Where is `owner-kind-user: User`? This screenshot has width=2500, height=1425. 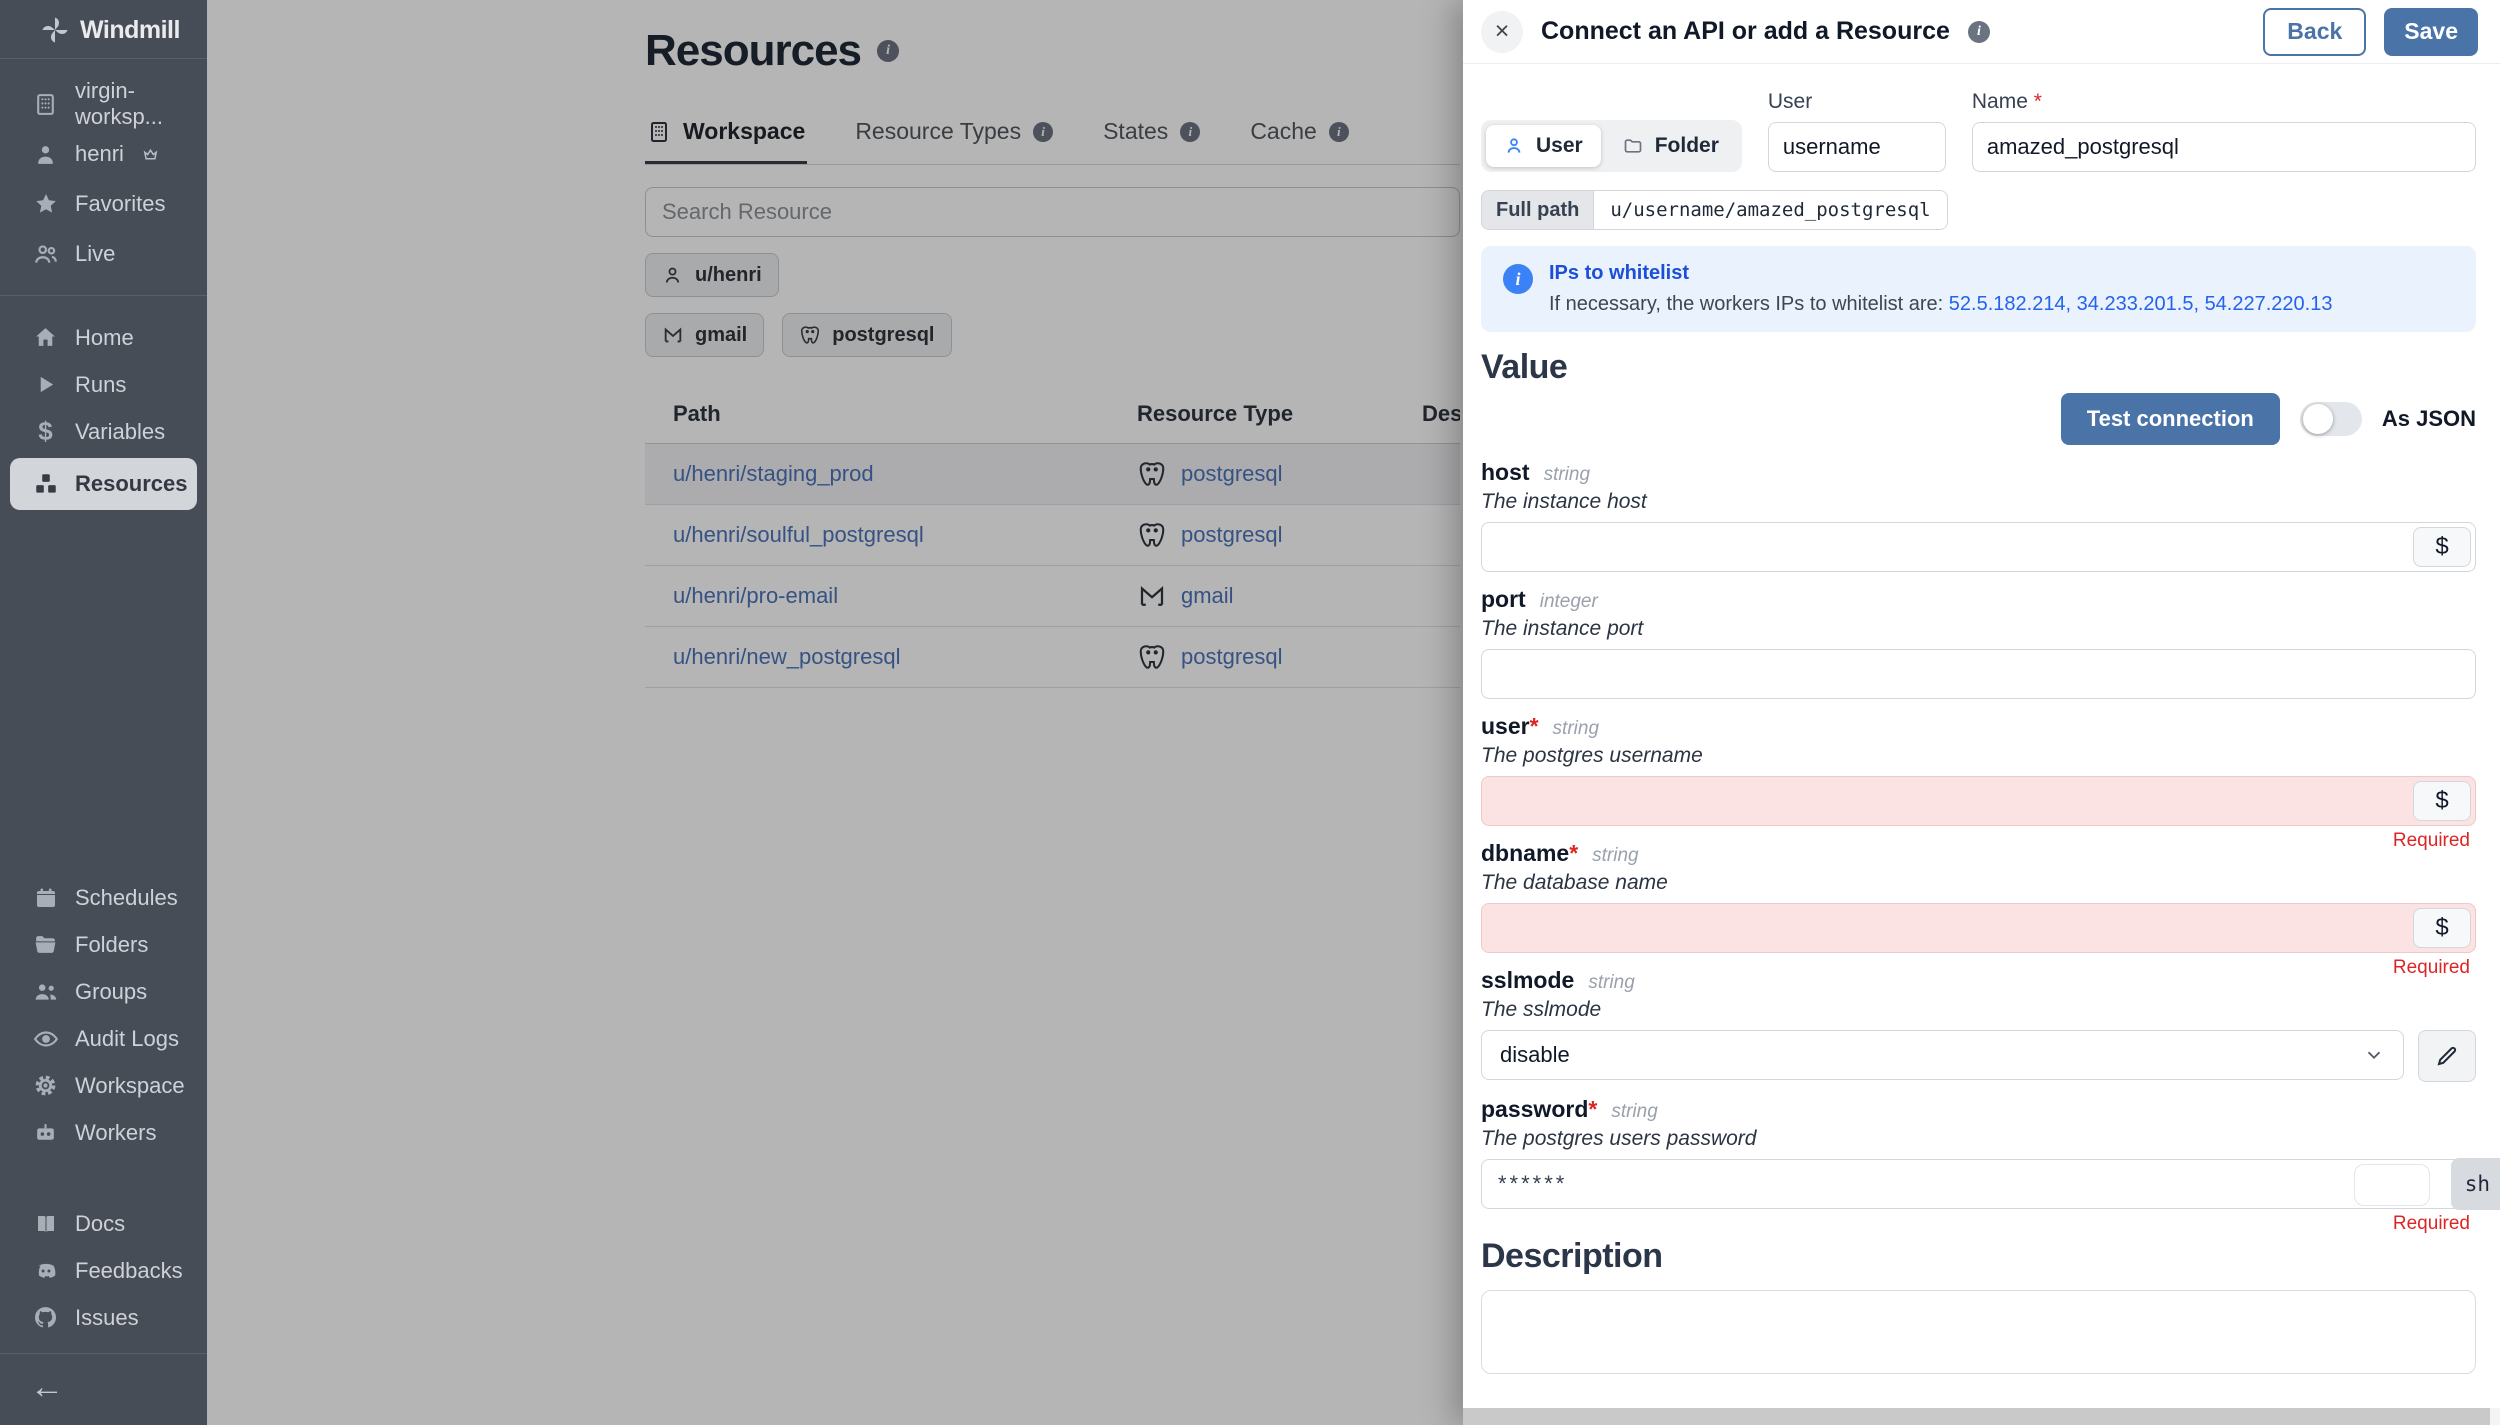
owner-kind-user: User is located at coordinates (1543, 146).